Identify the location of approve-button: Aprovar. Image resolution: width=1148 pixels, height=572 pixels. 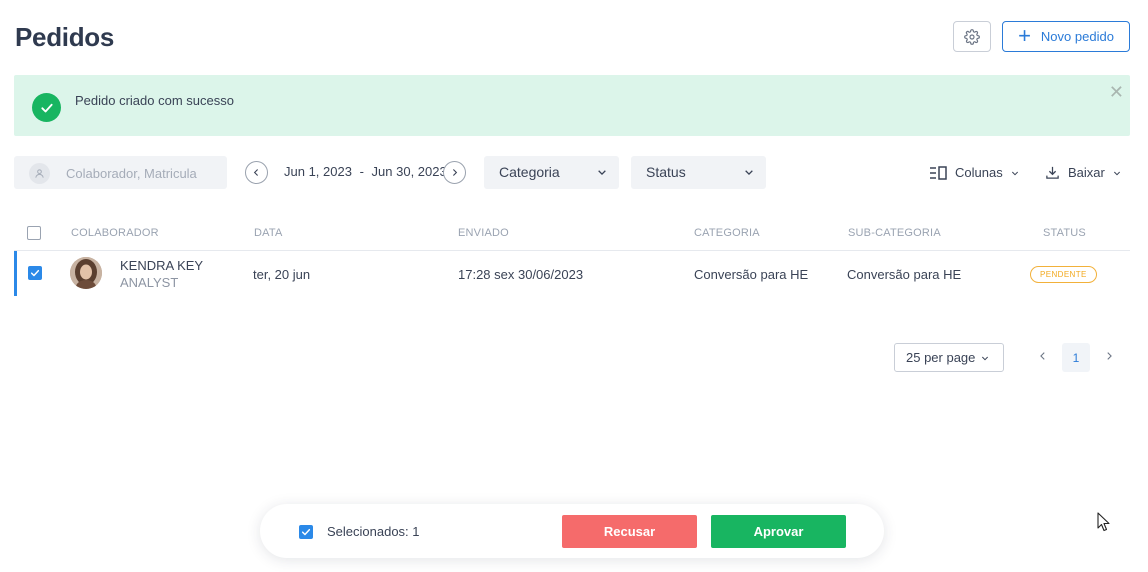
(778, 531).